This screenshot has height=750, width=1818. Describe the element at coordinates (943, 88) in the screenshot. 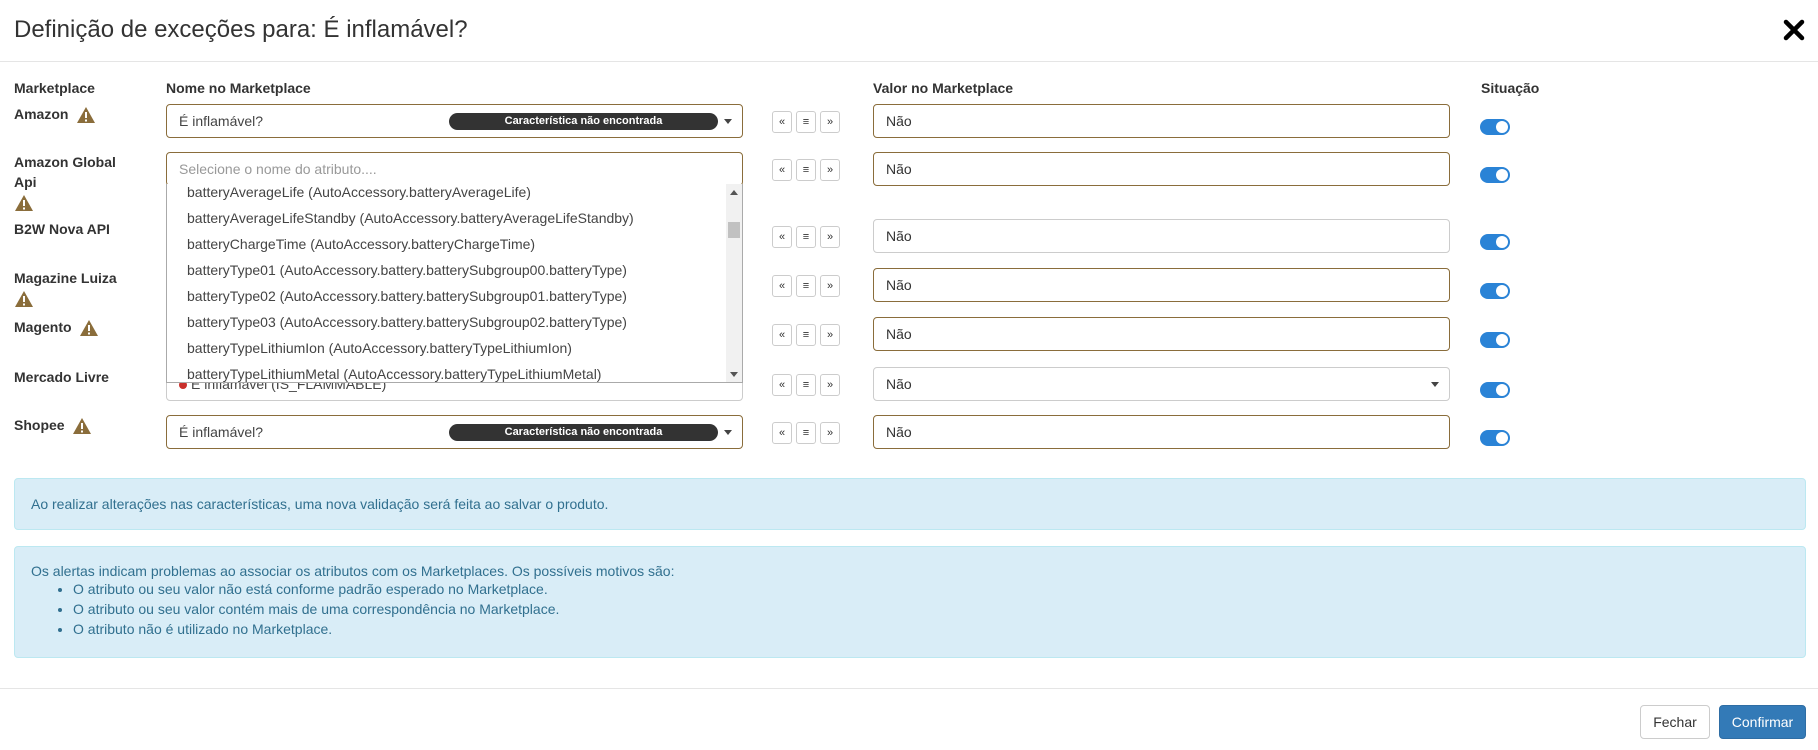

I see `header-value: Valor no Marketplace` at that location.